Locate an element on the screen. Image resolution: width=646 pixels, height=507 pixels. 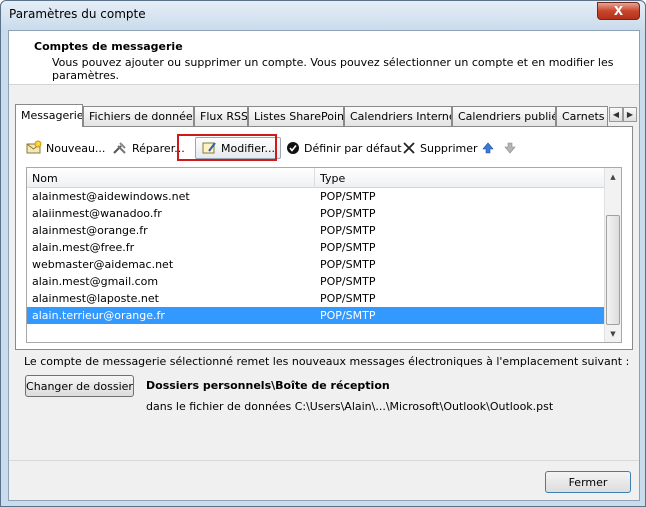
title-bar: Paramètres du compte X is located at coordinates (323, 15).